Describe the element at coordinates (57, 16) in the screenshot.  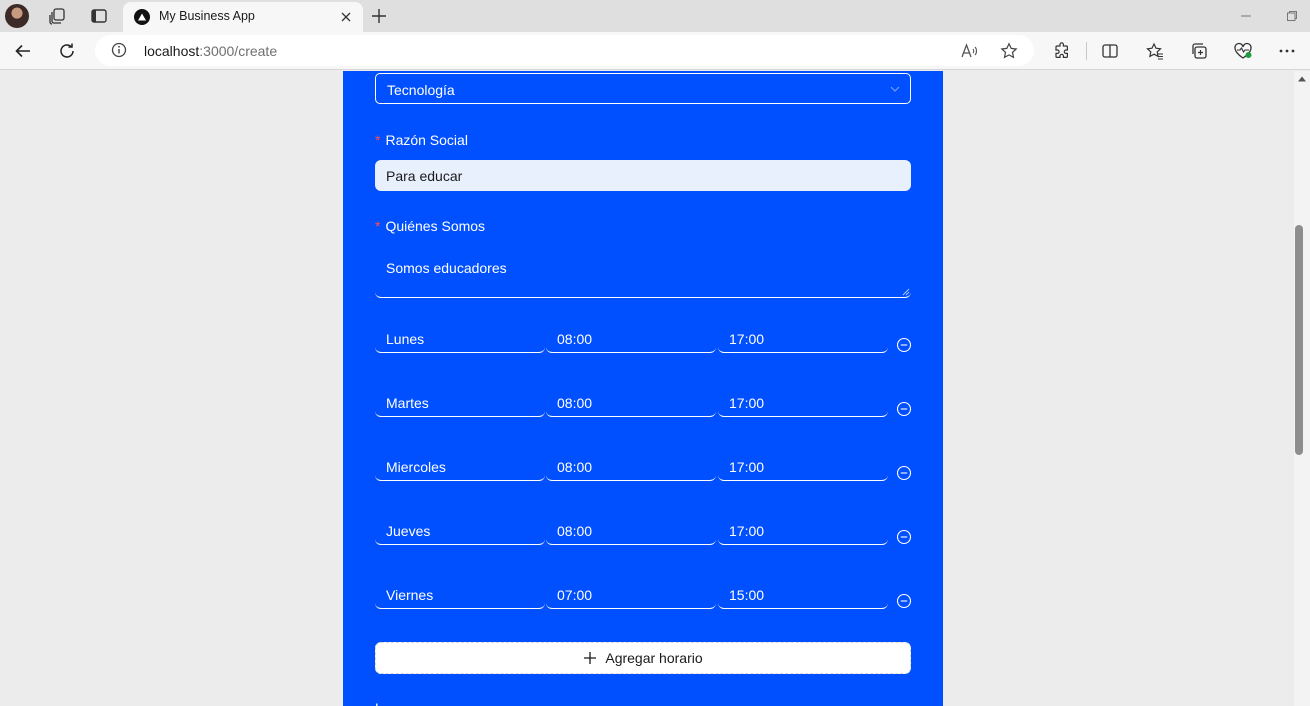
I see `workspaces-icon` at that location.